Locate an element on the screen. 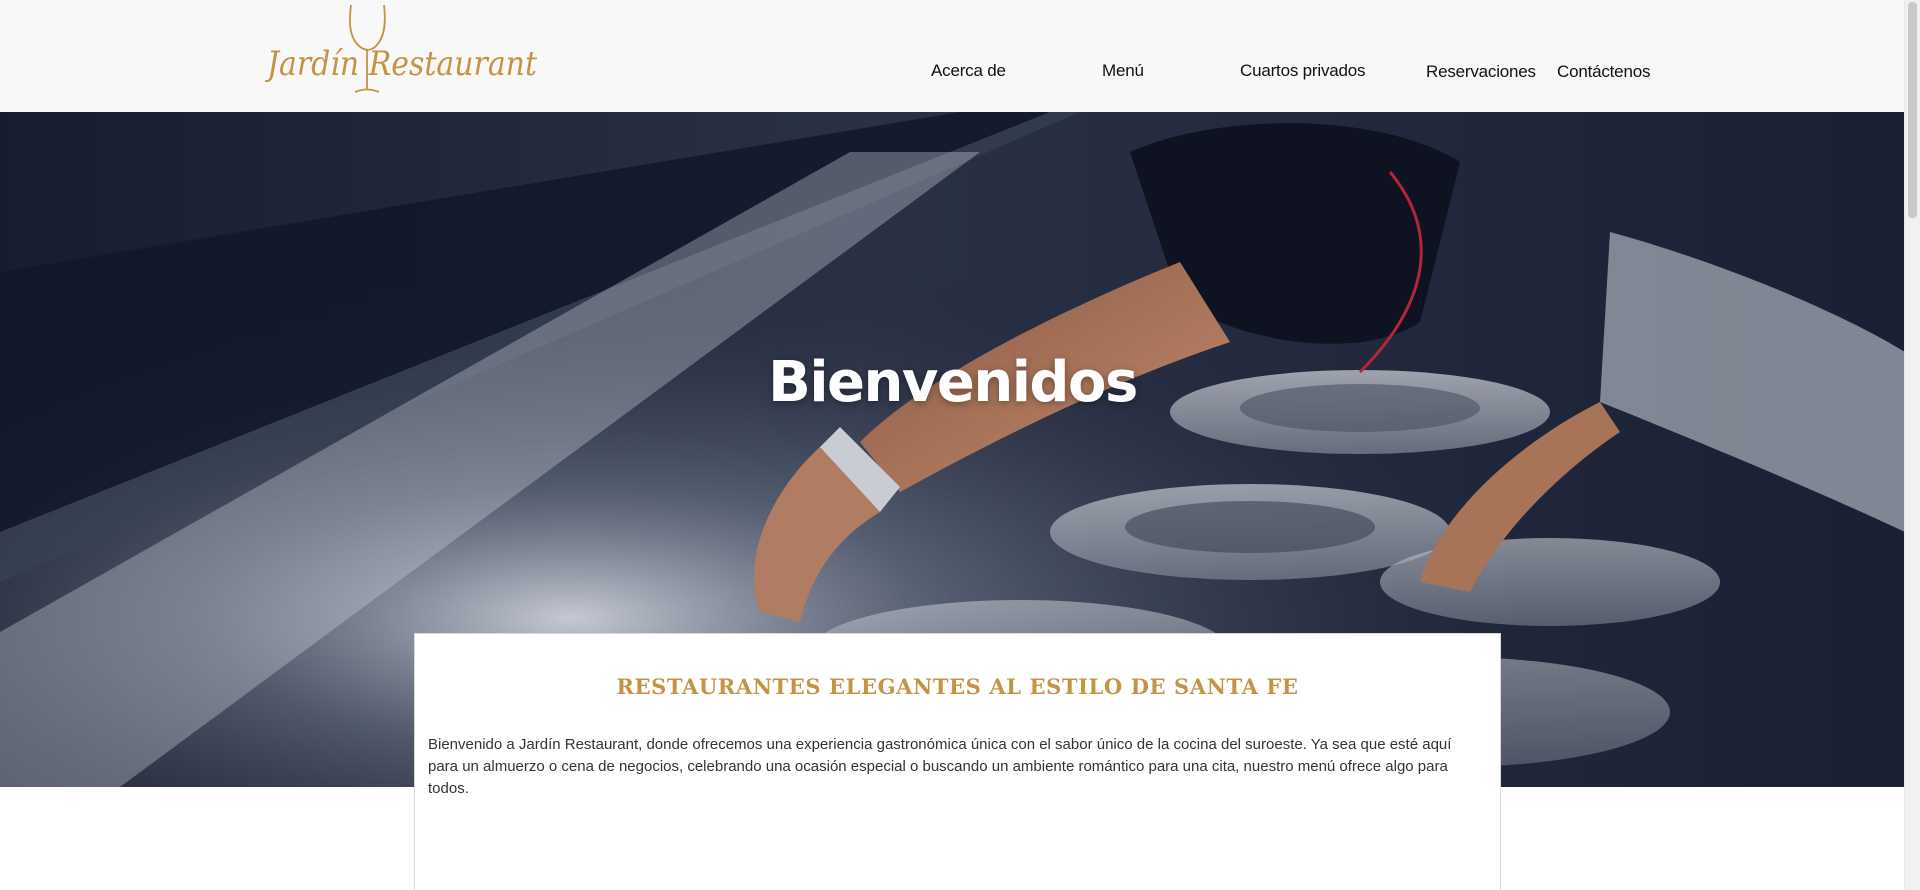 This screenshot has height=890, width=1920. nav-menu: Menú is located at coordinates (1123, 71).